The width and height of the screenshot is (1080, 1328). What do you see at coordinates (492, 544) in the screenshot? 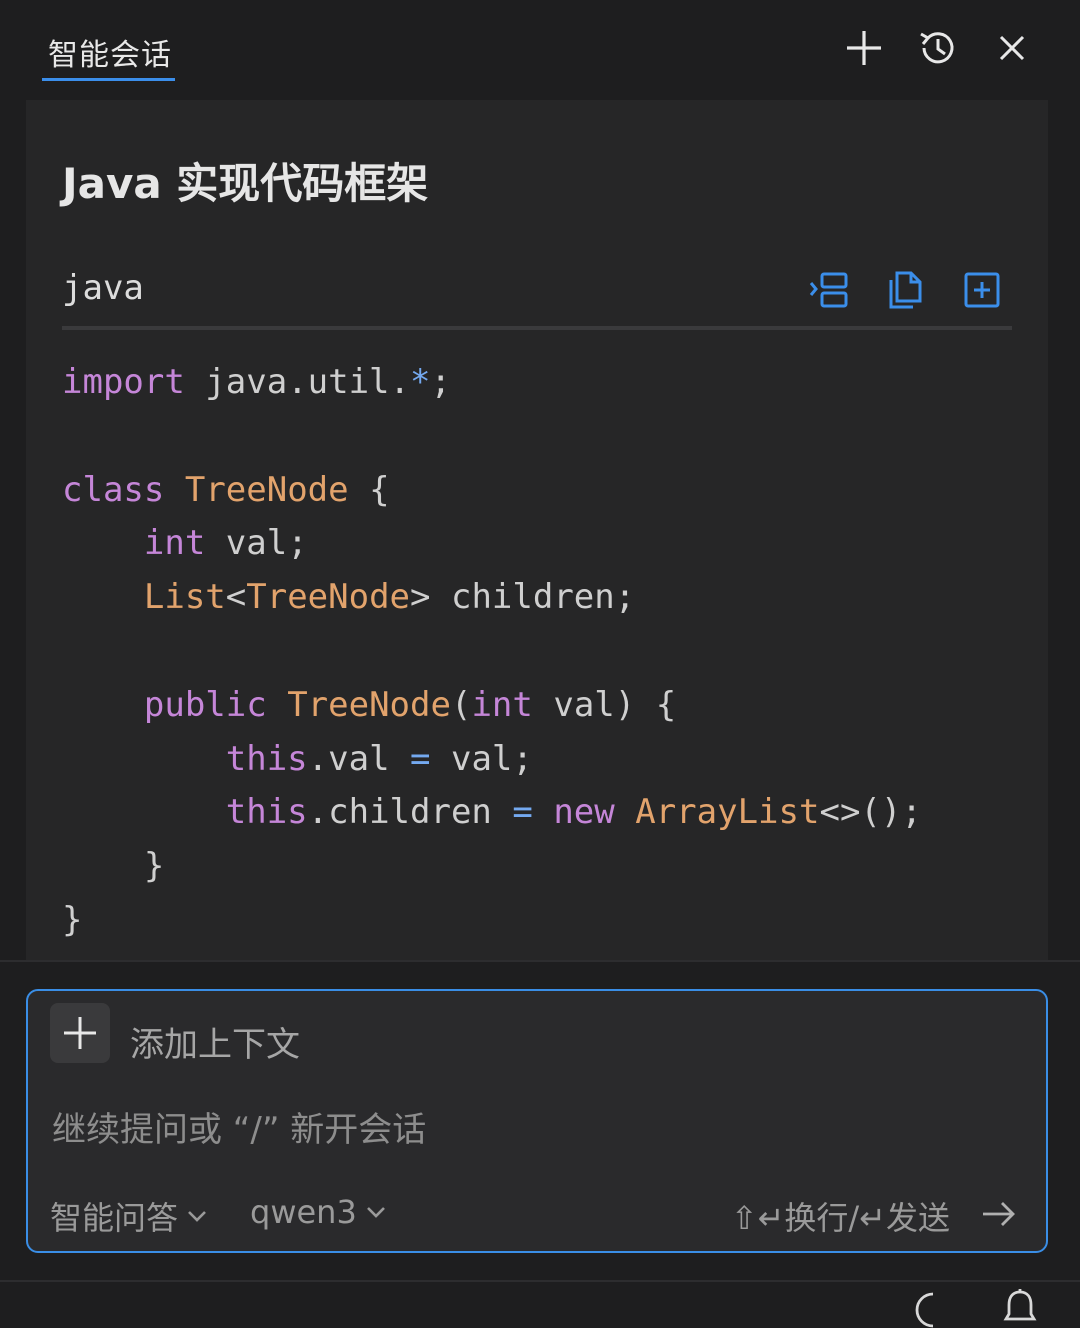
I see `code-line: int val;` at bounding box center [492, 544].